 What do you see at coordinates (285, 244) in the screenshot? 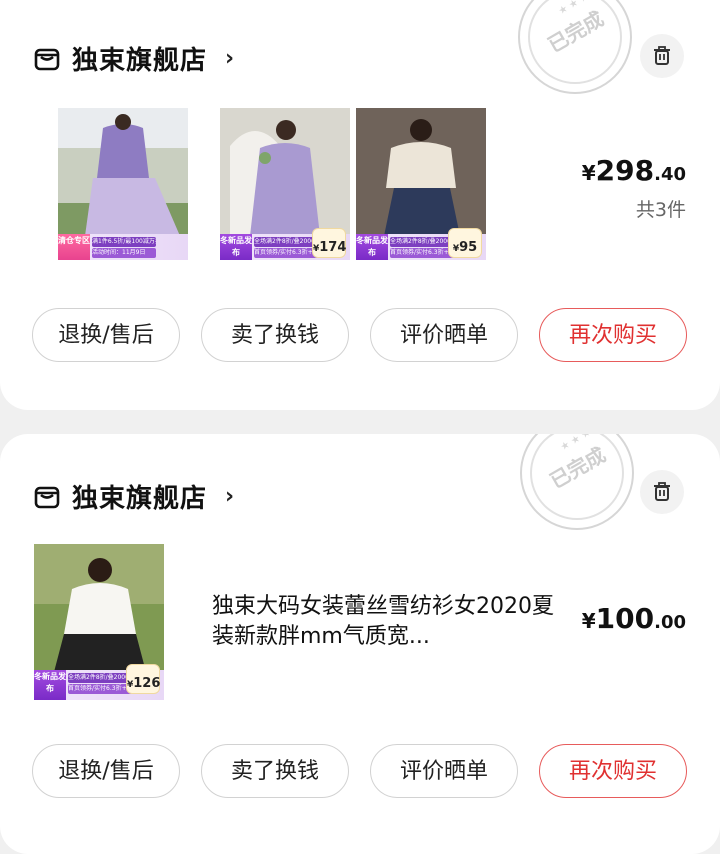
I see `promo-banner: 冬新品发布 全场满2件8折/叠2000优惠券 首页领券/实付6.3折+ ¥174` at bounding box center [285, 244].